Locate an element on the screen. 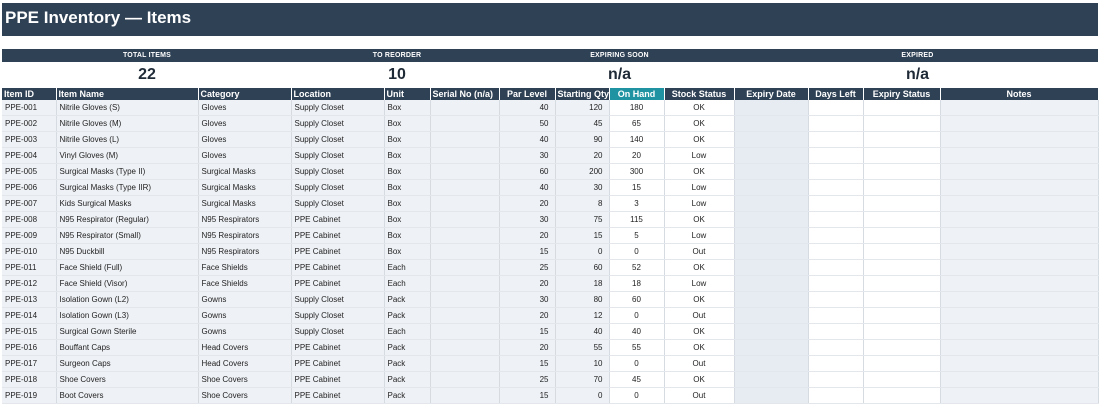 This screenshot has width=1100, height=407. cell-par-level: 60 is located at coordinates (527, 171).